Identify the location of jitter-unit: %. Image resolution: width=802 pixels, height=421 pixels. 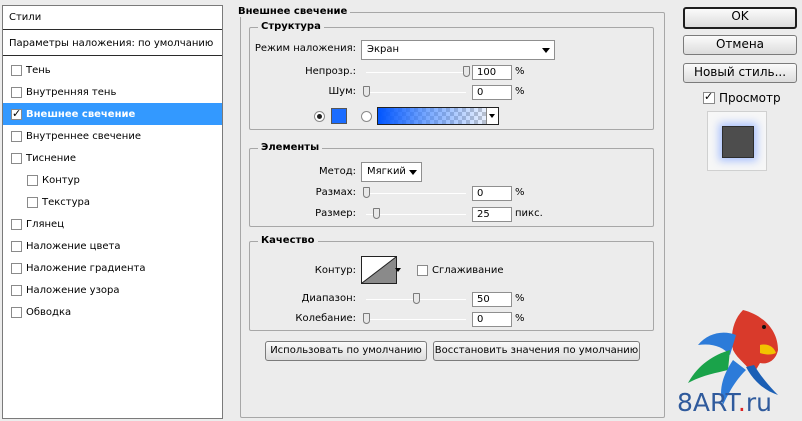
(520, 318).